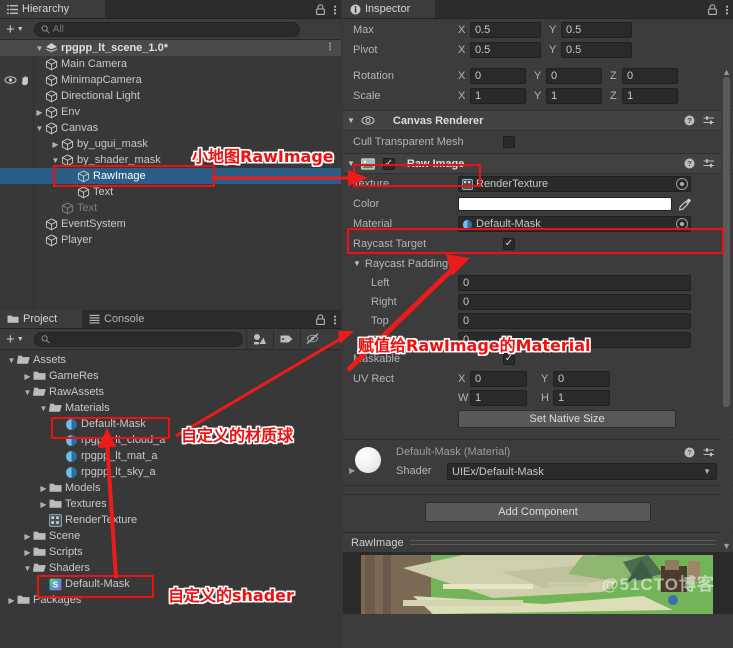 The height and width of the screenshot is (648, 733). What do you see at coordinates (509, 244) in the screenshot?
I see `raycast-target-checkbox: ✓` at bounding box center [509, 244].